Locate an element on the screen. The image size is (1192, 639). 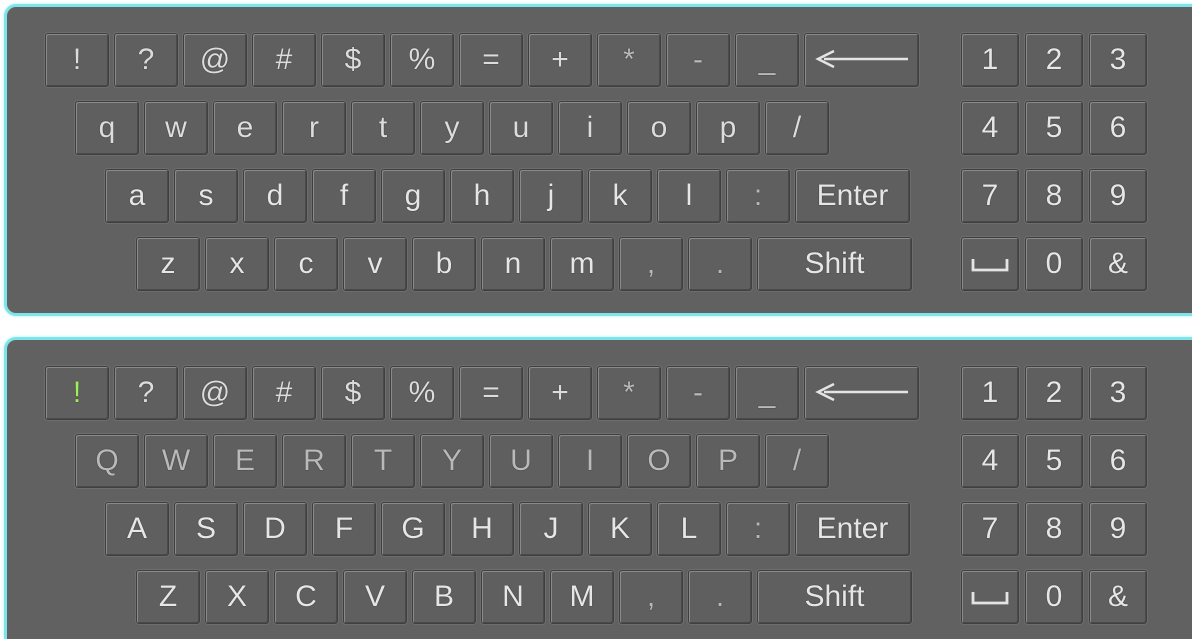
lower-key-r: r is located at coordinates (314, 128).